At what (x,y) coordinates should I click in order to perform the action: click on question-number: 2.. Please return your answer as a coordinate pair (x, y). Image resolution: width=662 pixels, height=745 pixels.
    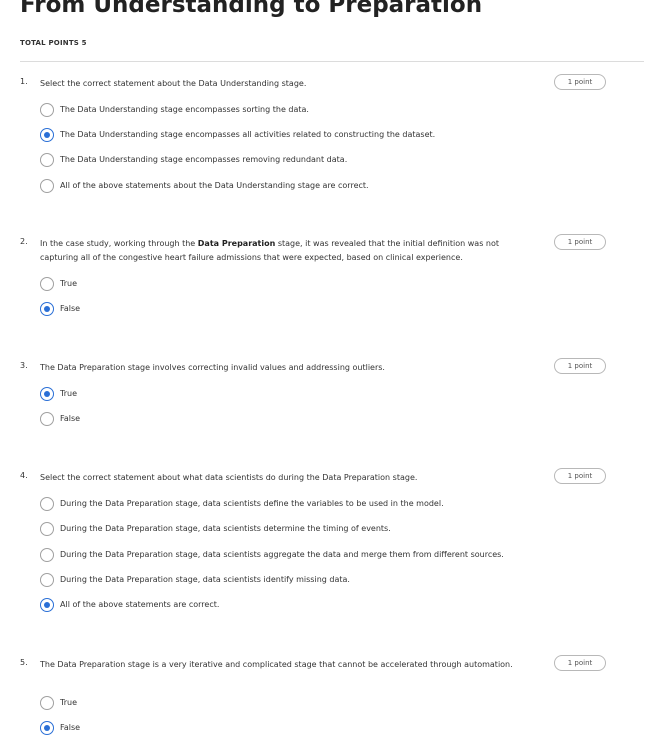
    Looking at the image, I should click on (24, 241).